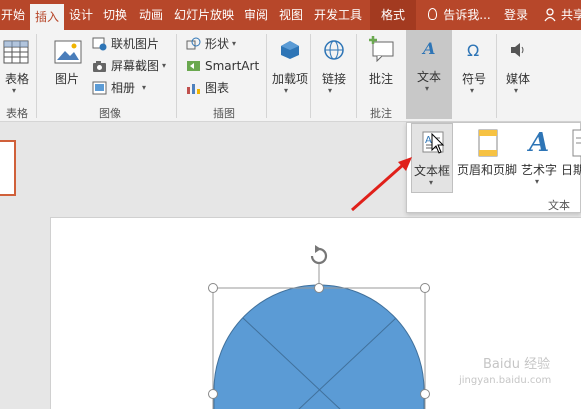 The image size is (581, 409). I want to click on comment-button: 批注, so click(381, 67).